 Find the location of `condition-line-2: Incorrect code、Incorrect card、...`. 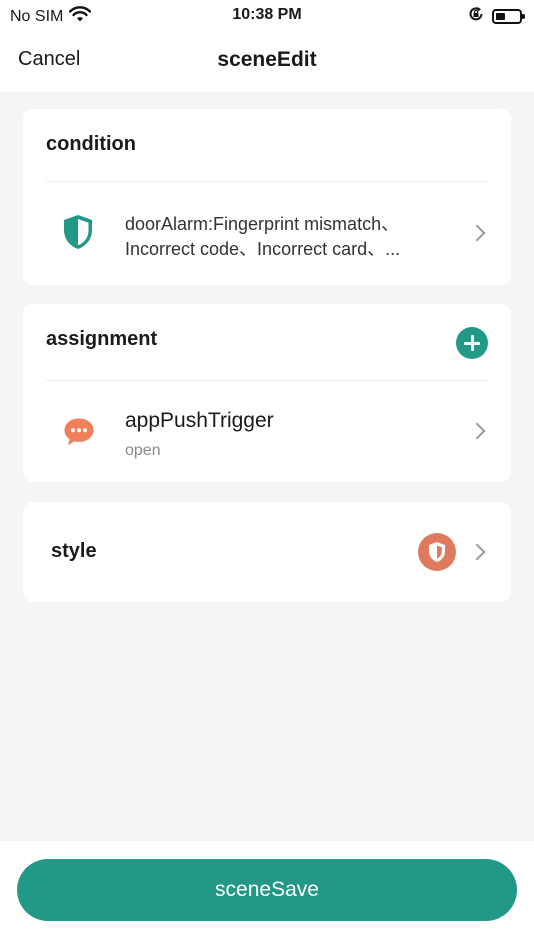

condition-line-2: Incorrect code、Incorrect card、... is located at coordinates (263, 249).